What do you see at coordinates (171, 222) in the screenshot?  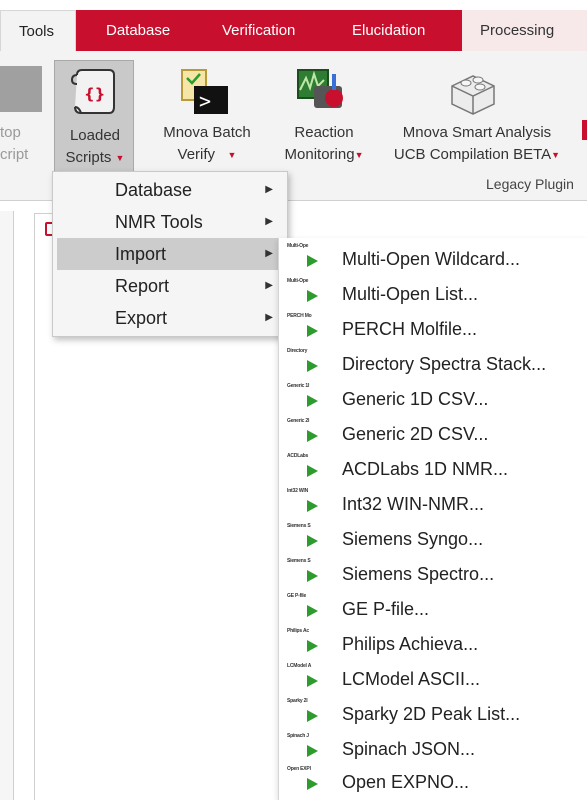 I see `menu-item-nmr-tools: NMR Tools ▶` at bounding box center [171, 222].